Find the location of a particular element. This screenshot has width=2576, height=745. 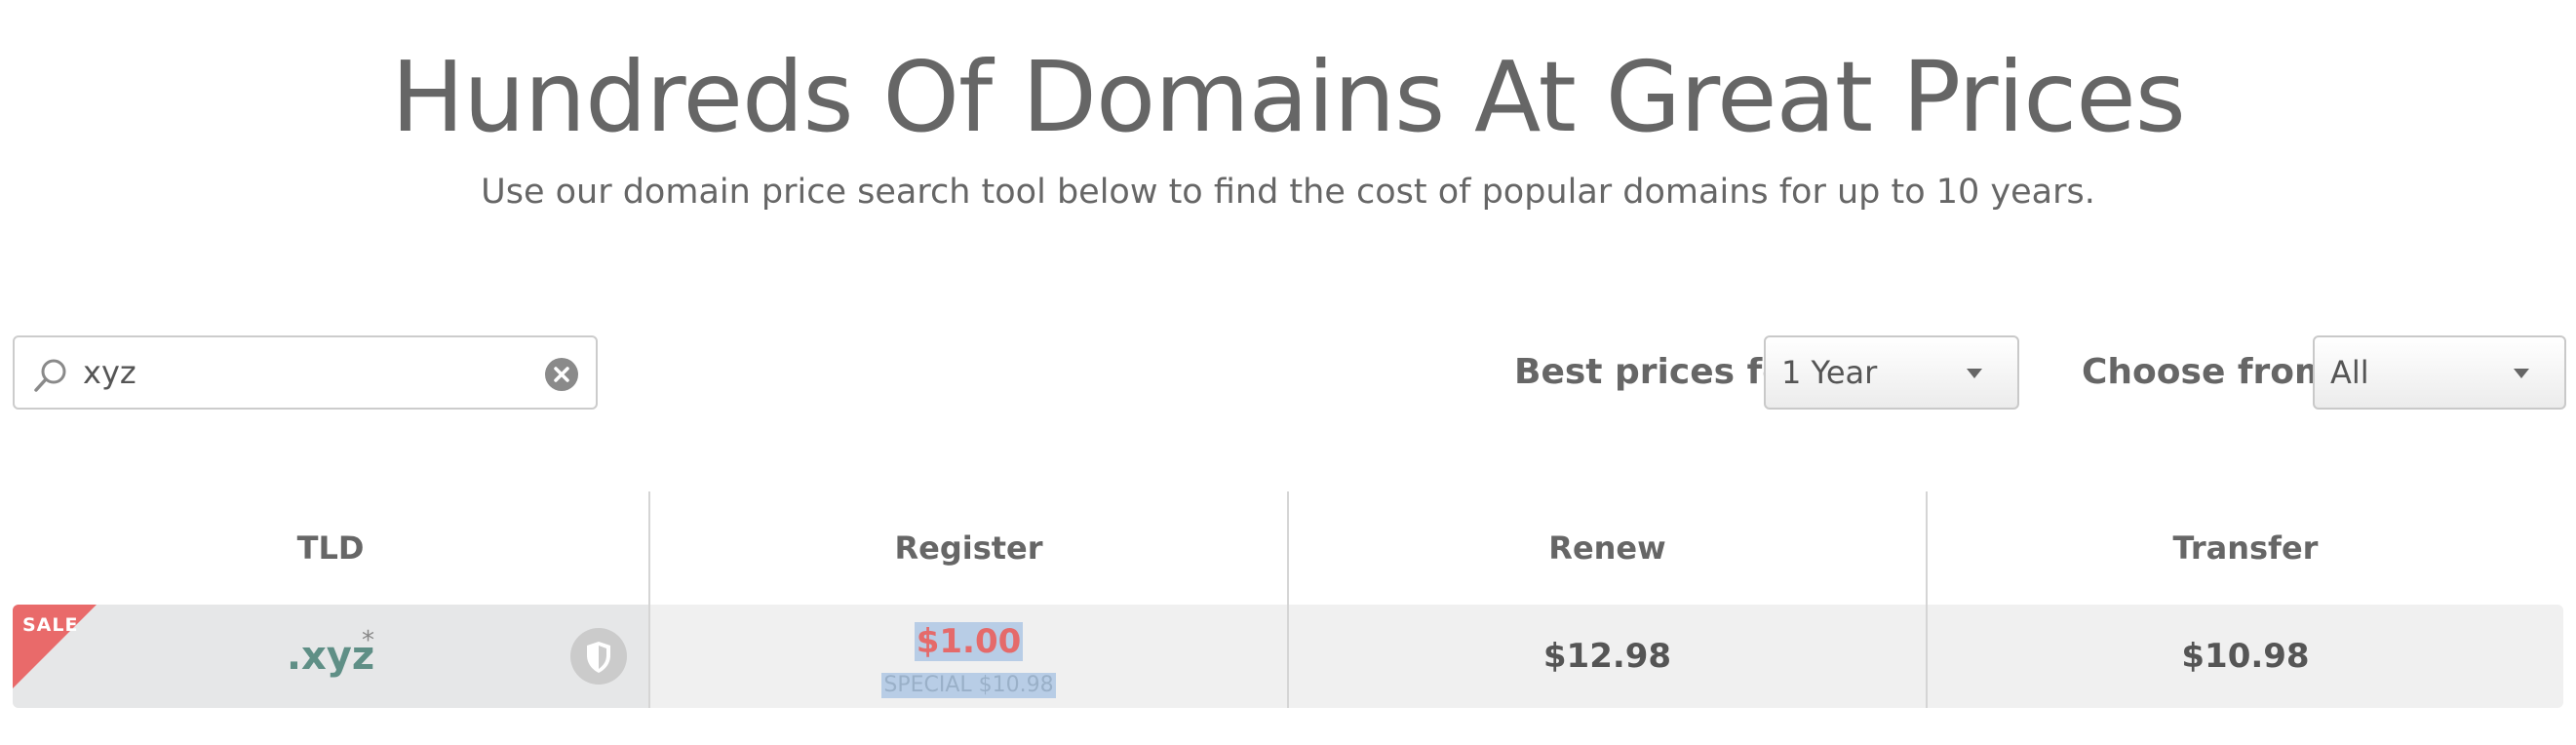

category-select: All is located at coordinates (2439, 372).